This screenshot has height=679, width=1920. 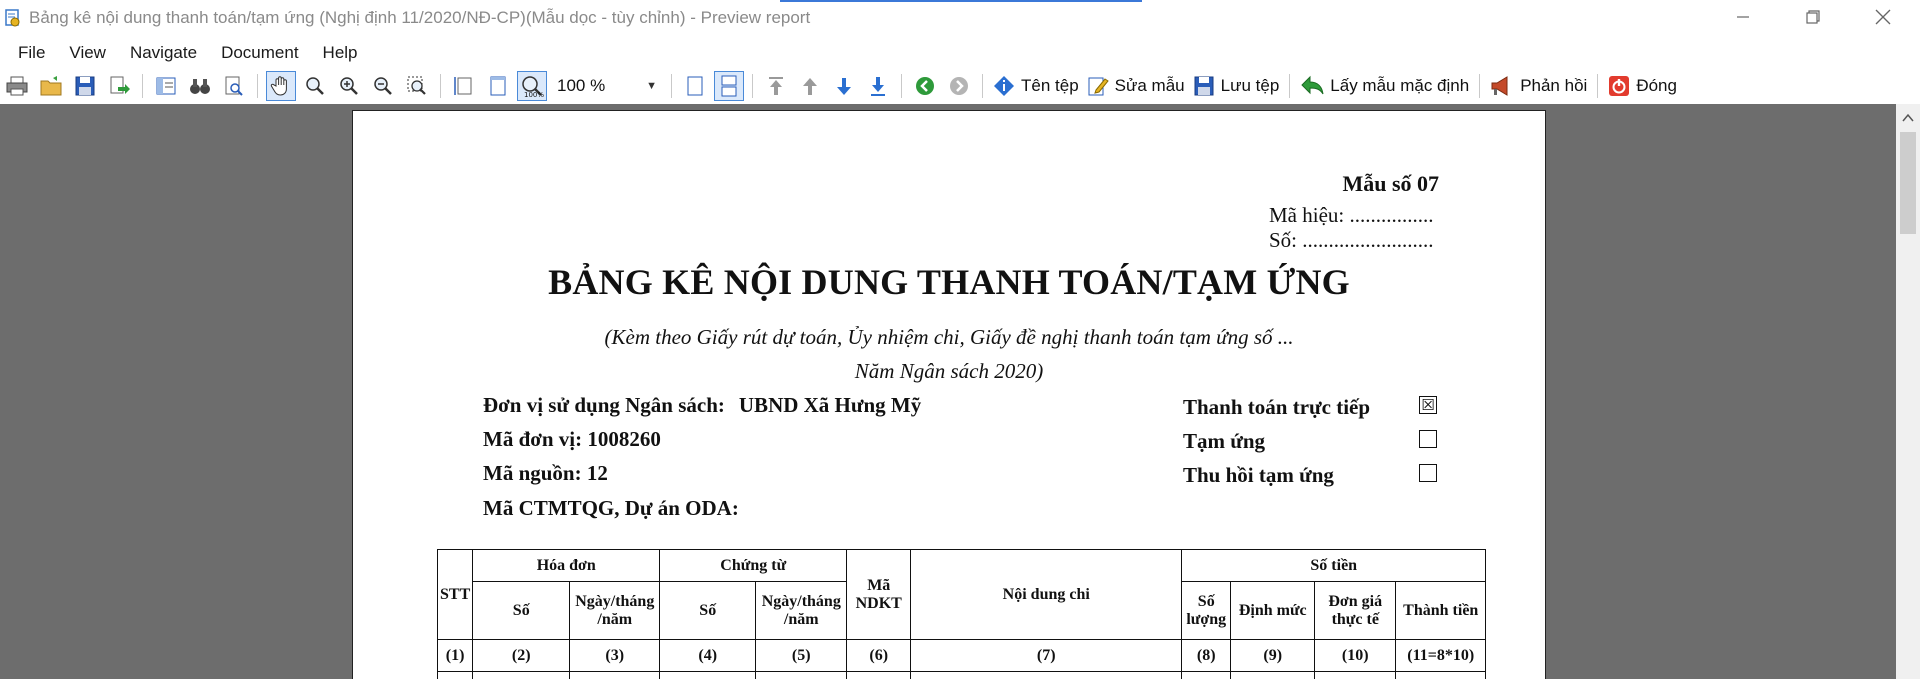 What do you see at coordinates (729, 86) in the screenshot?
I see `continuous-page-icon` at bounding box center [729, 86].